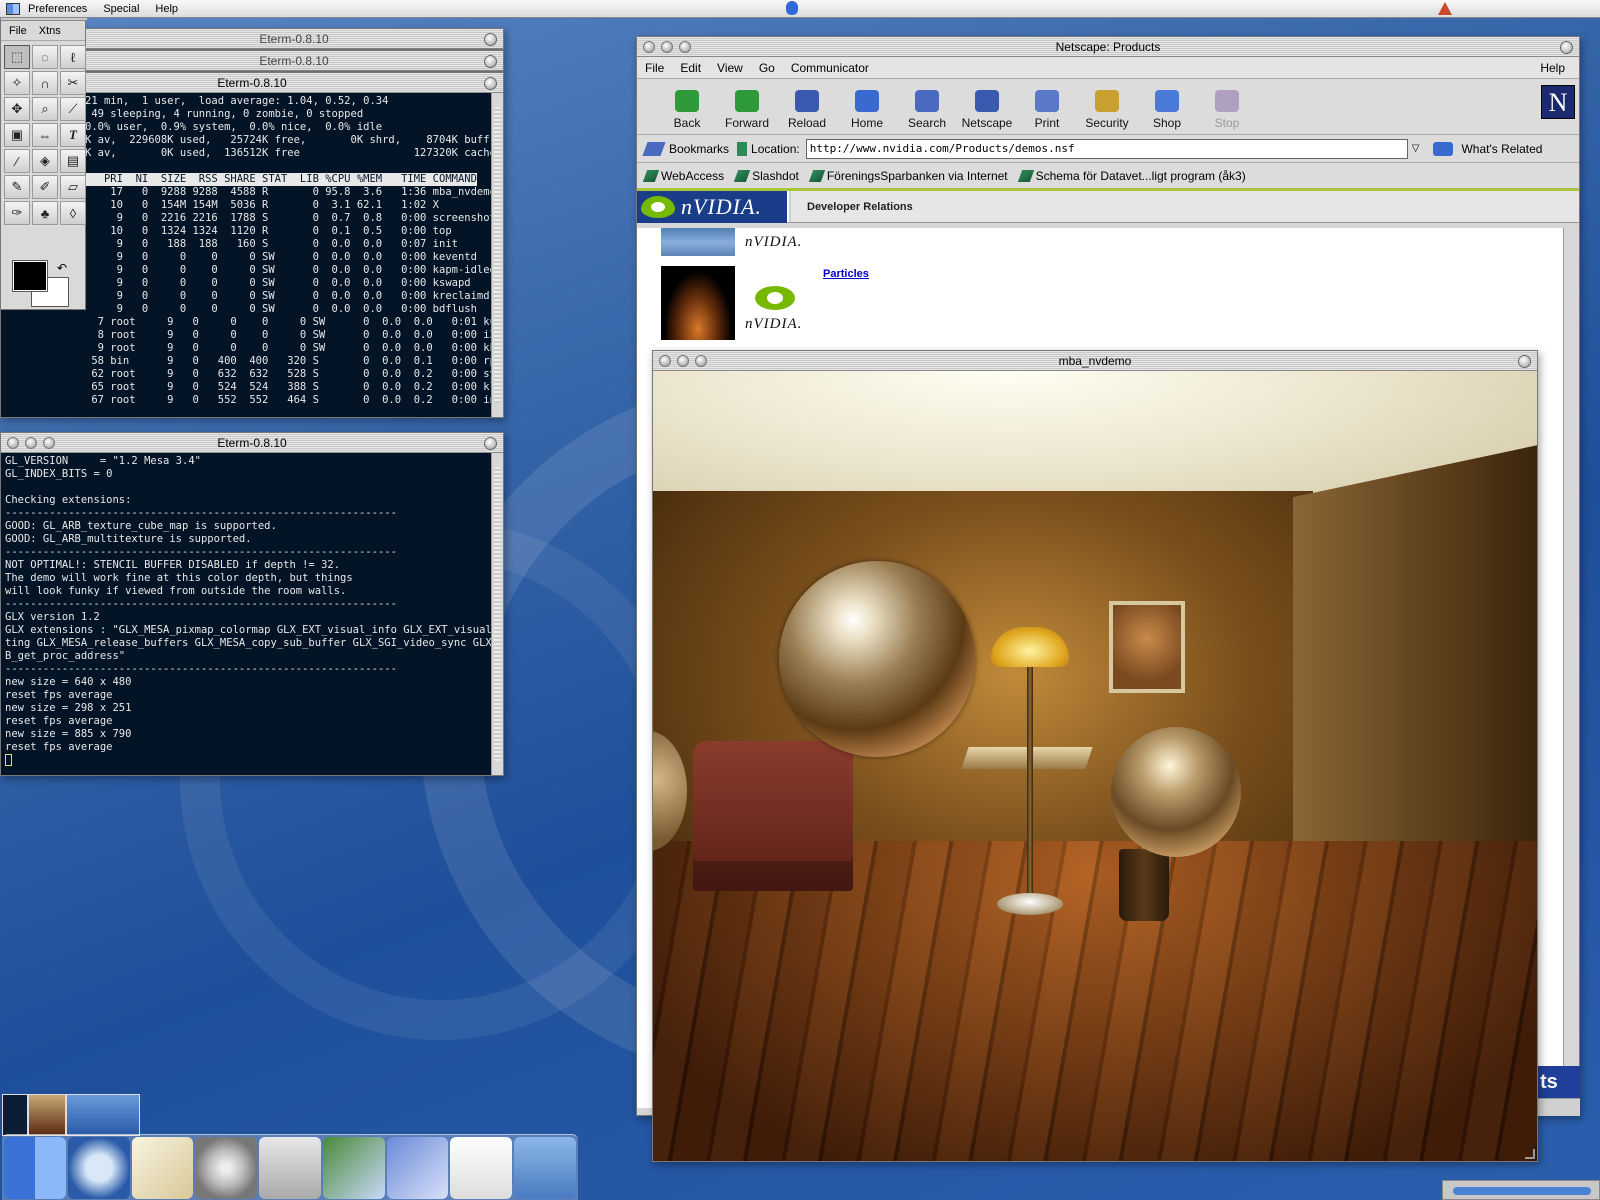 The width and height of the screenshot is (1600, 1200). Describe the element at coordinates (47, 1115) in the screenshot. I see `minimized-window-demo` at that location.